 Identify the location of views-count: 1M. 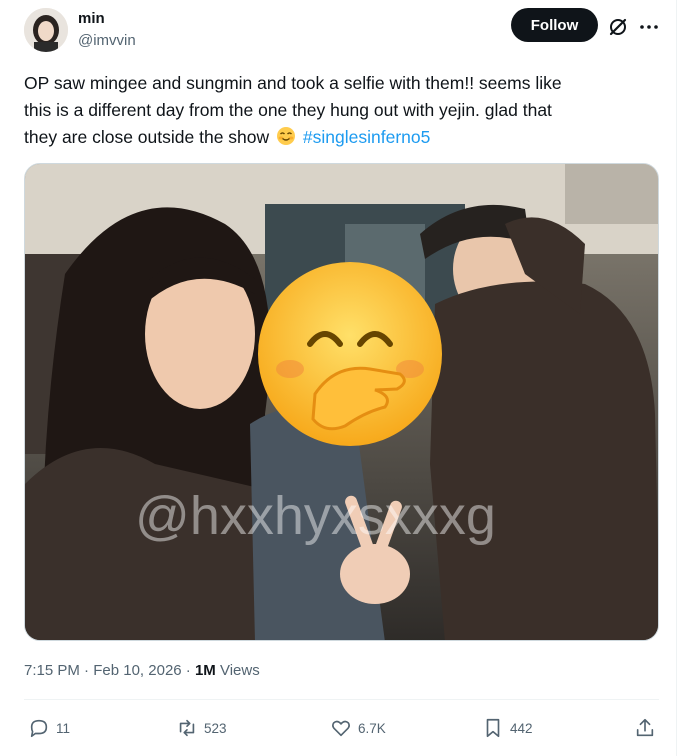
(205, 670).